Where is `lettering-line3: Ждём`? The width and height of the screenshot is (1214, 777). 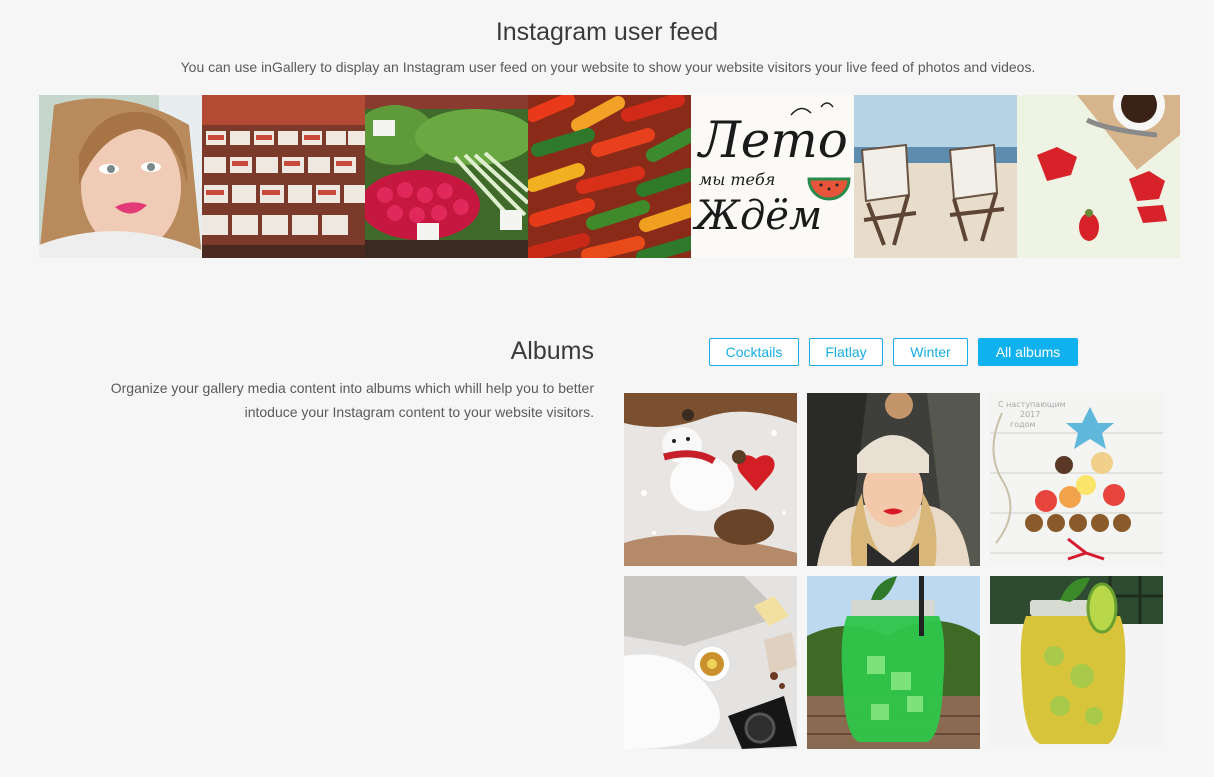 lettering-line3: Ждём is located at coordinates (757, 216).